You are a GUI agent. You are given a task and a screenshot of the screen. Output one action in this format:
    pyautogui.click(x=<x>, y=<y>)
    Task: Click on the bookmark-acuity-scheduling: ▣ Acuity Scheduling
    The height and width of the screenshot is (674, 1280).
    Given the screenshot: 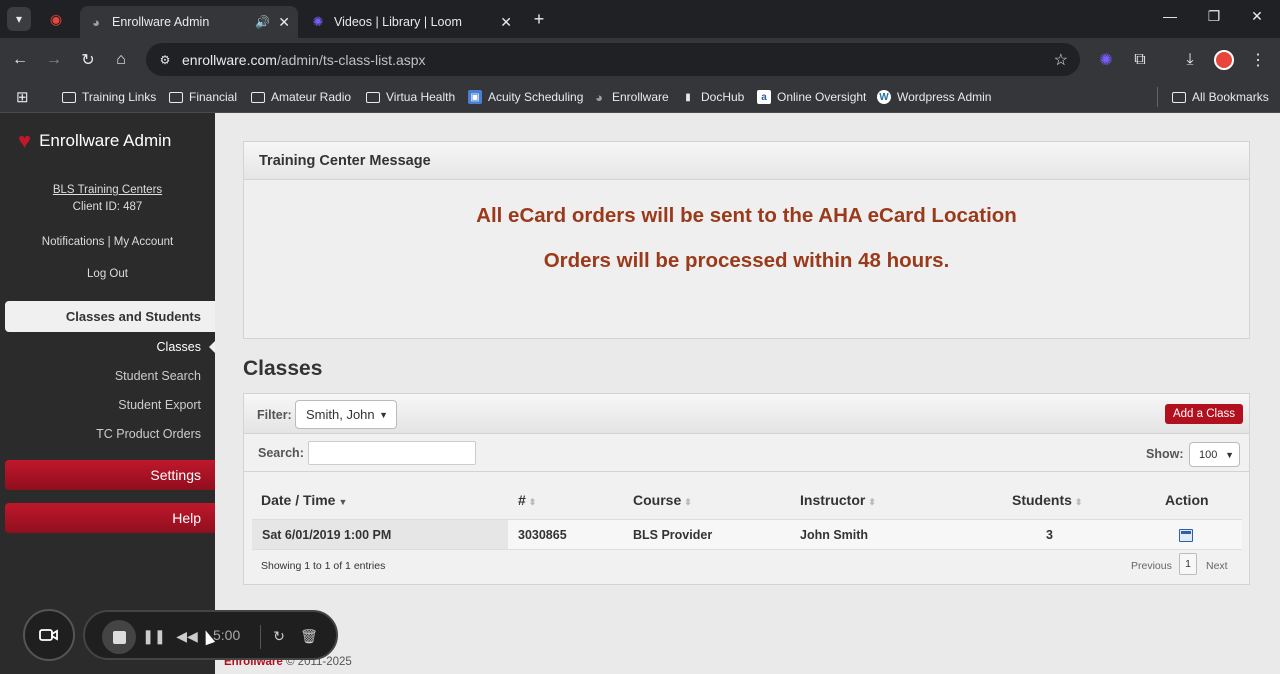 What is the action you would take?
    pyautogui.click(x=525, y=97)
    